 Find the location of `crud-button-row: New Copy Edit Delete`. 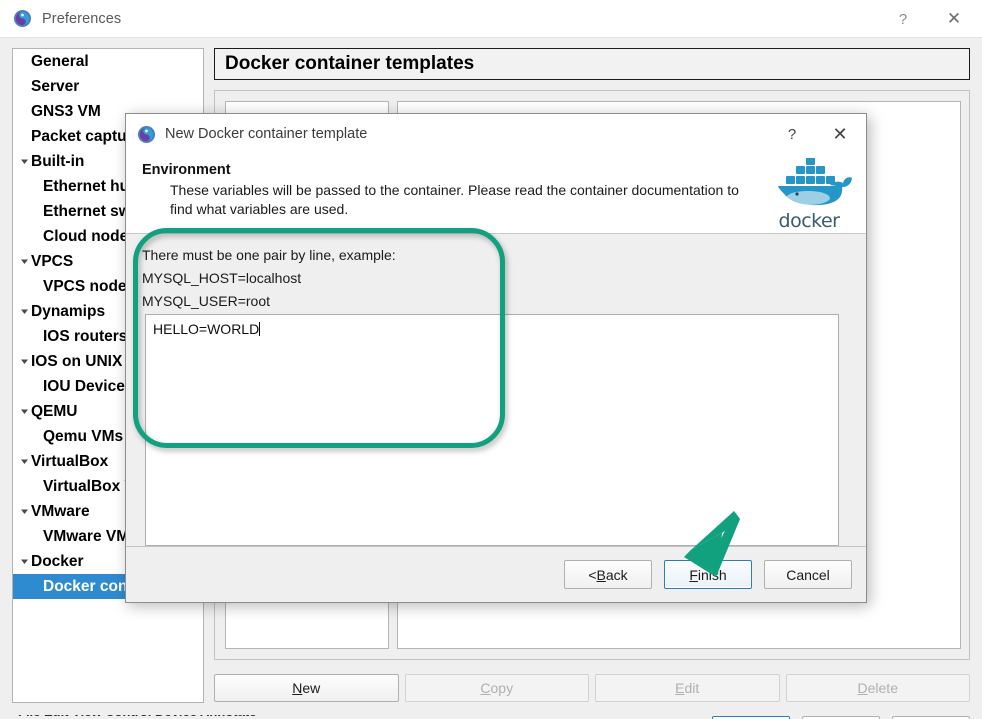

crud-button-row: New Copy Edit Delete is located at coordinates (592, 688).